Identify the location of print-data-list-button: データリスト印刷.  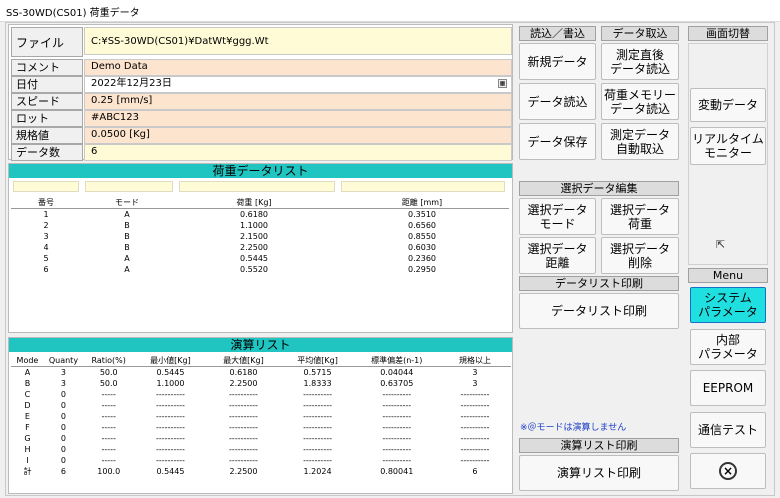
(599, 311).